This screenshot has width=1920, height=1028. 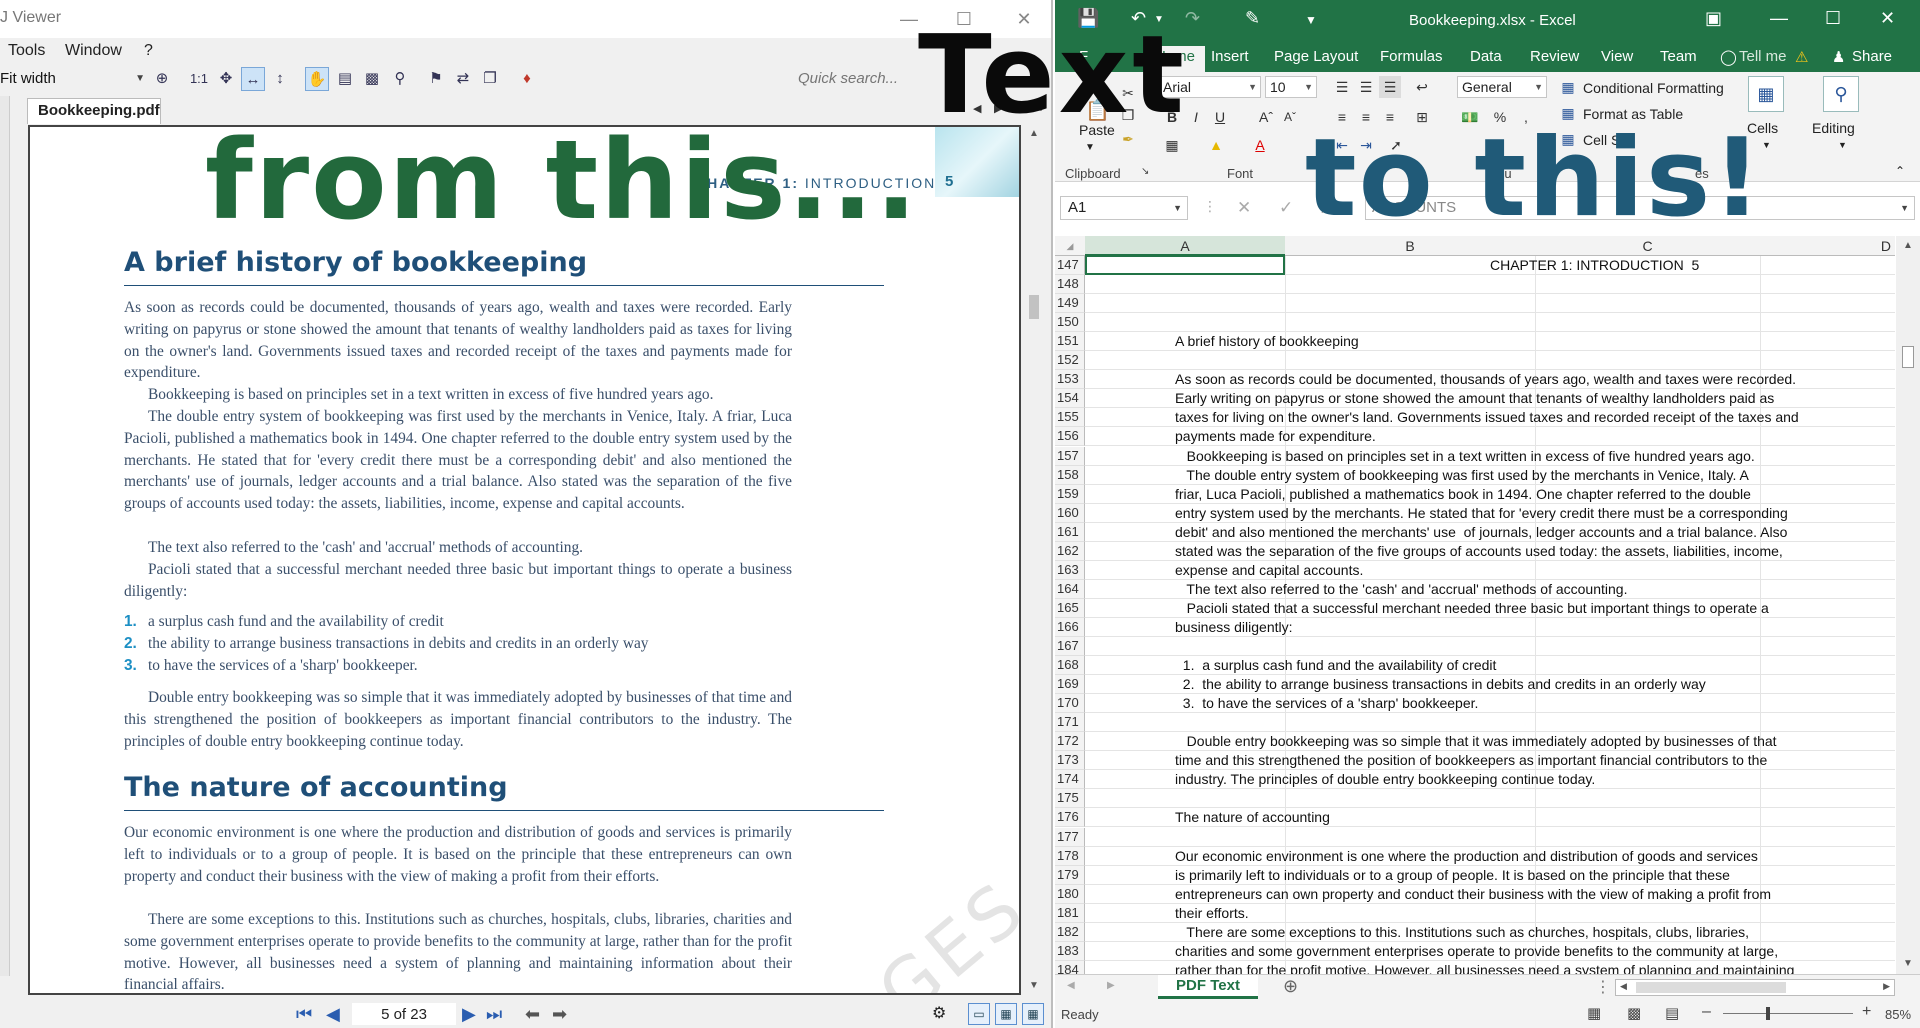 I want to click on row-header: 154, so click(x=1070, y=398).